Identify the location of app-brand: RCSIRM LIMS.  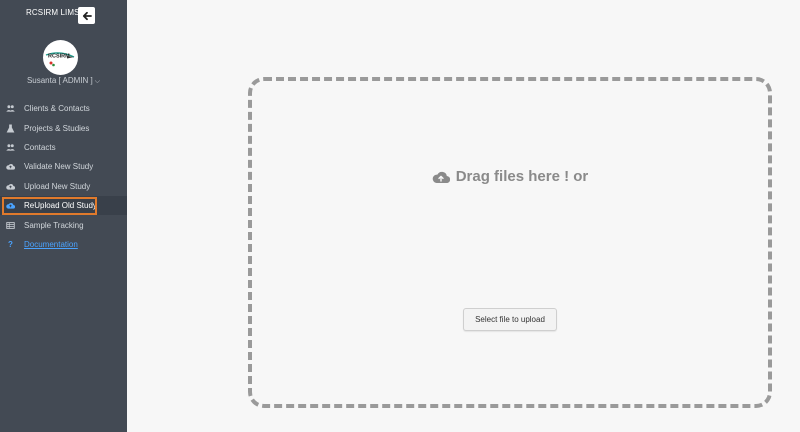
(53, 12).